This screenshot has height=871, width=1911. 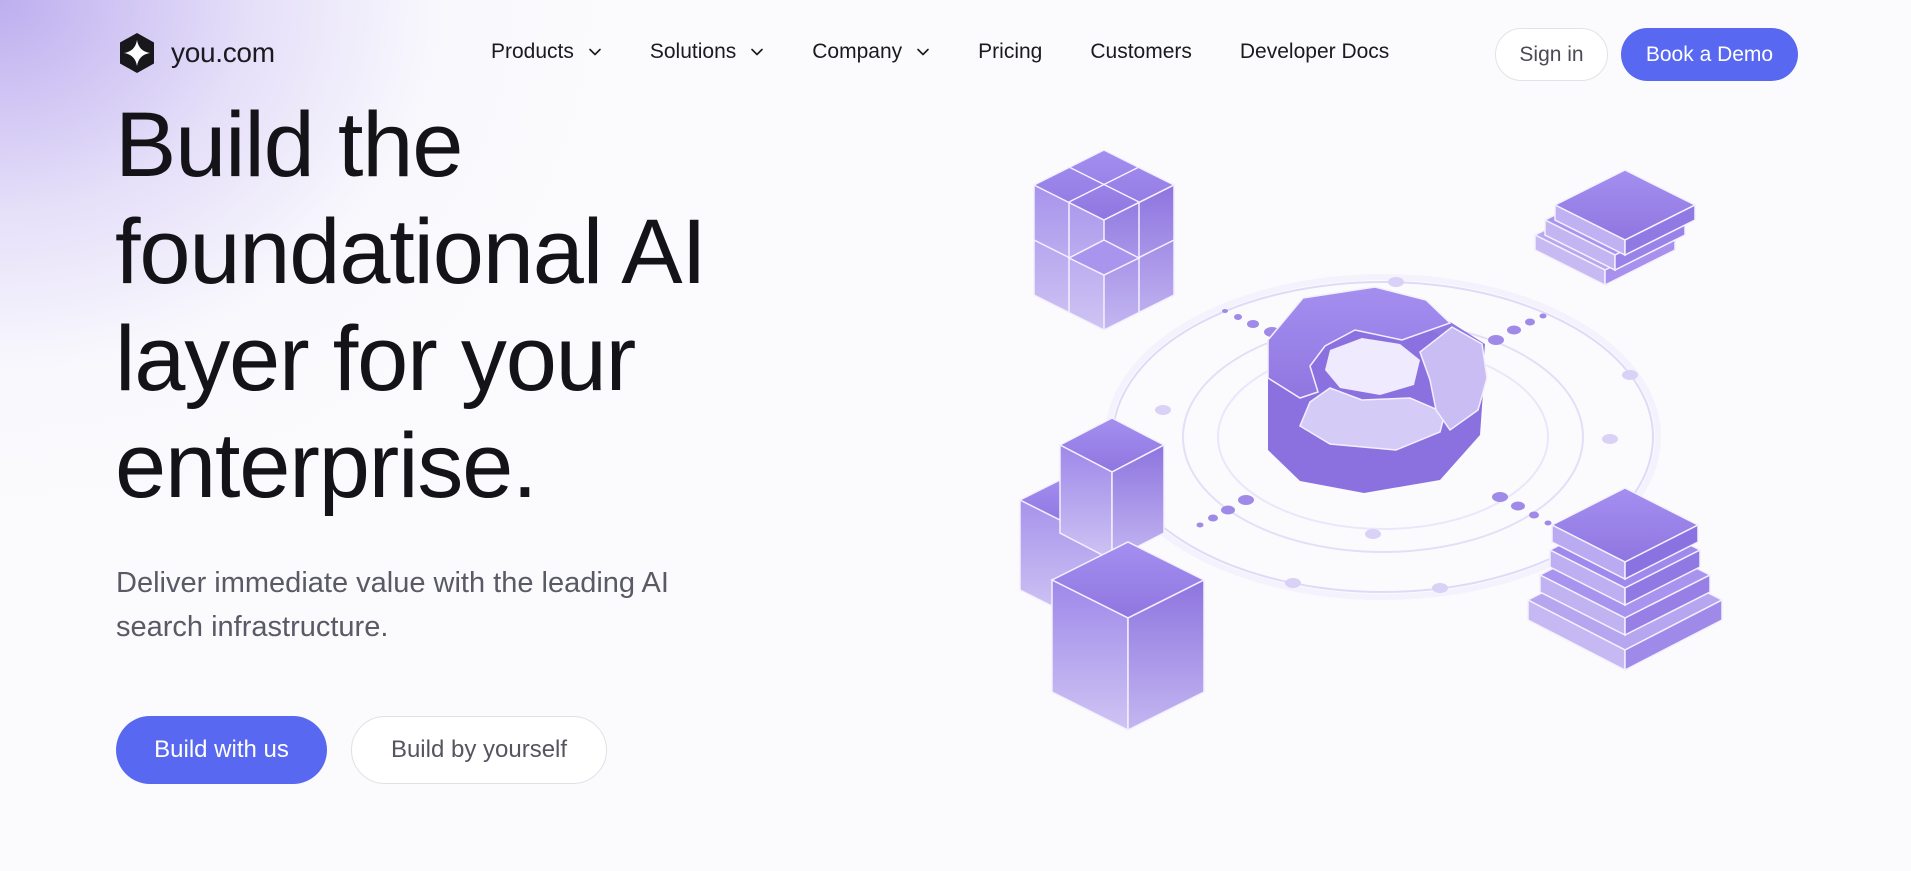 I want to click on nav-products: Products, so click(x=546, y=52).